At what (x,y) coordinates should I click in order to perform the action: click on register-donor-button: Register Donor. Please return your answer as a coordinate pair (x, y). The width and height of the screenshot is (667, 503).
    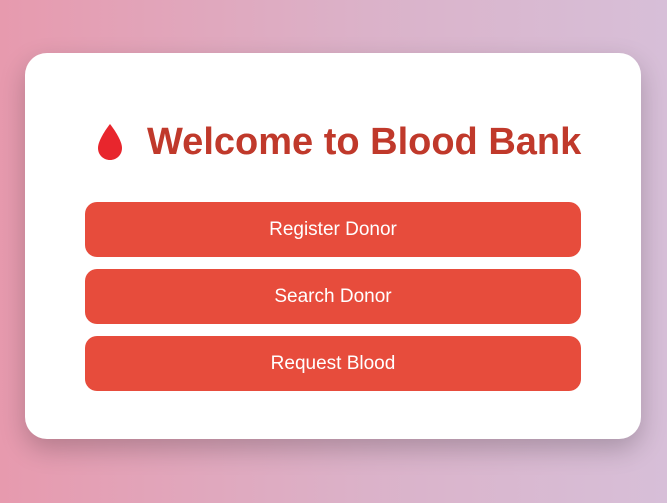
    Looking at the image, I should click on (333, 229).